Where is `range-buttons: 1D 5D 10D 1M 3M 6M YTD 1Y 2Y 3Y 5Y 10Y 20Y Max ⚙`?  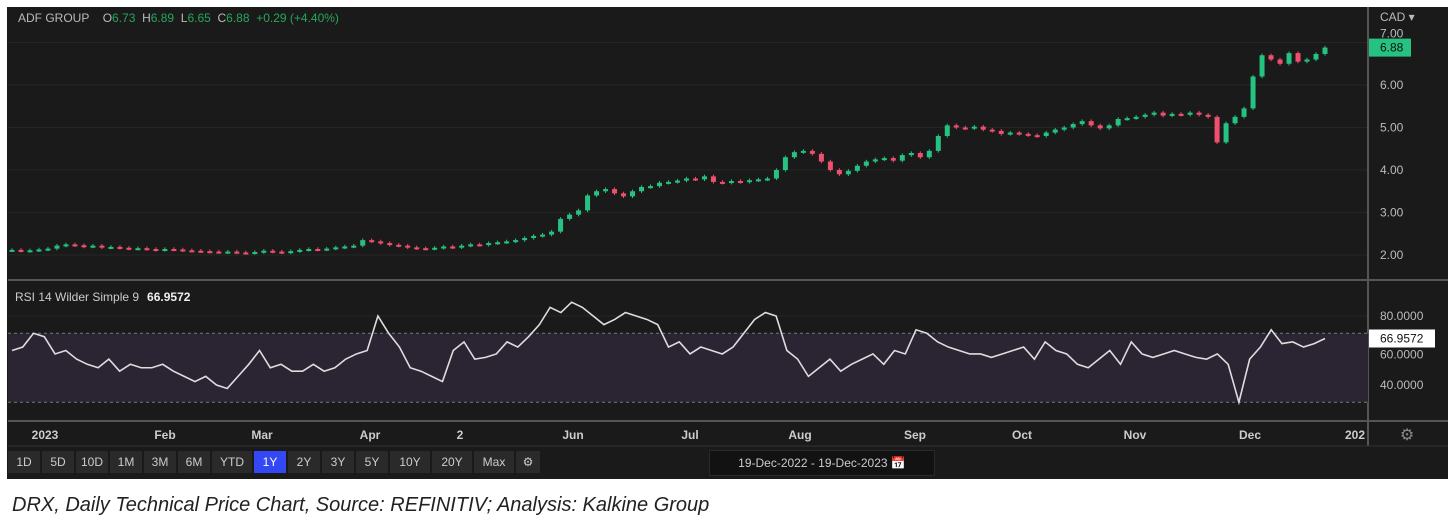 range-buttons: 1D 5D 10D 1M 3M 6M YTD 1Y 2Y 3Y 5Y 10Y 20Y Max ⚙ is located at coordinates (274, 462).